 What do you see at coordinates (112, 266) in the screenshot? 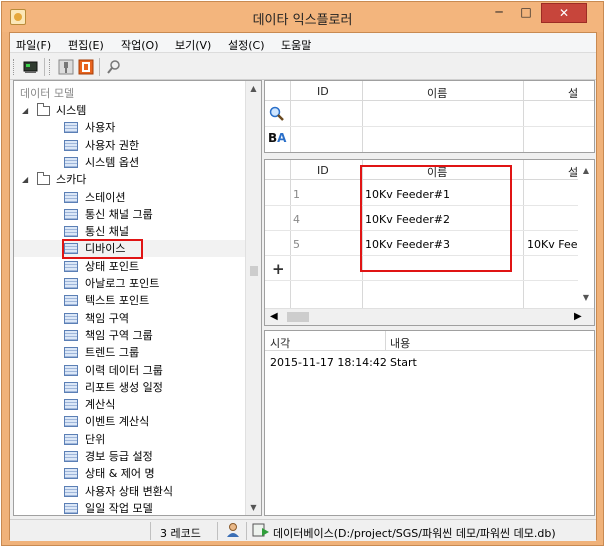
I see `tree-item-label: 상태 포인트` at bounding box center [112, 266].